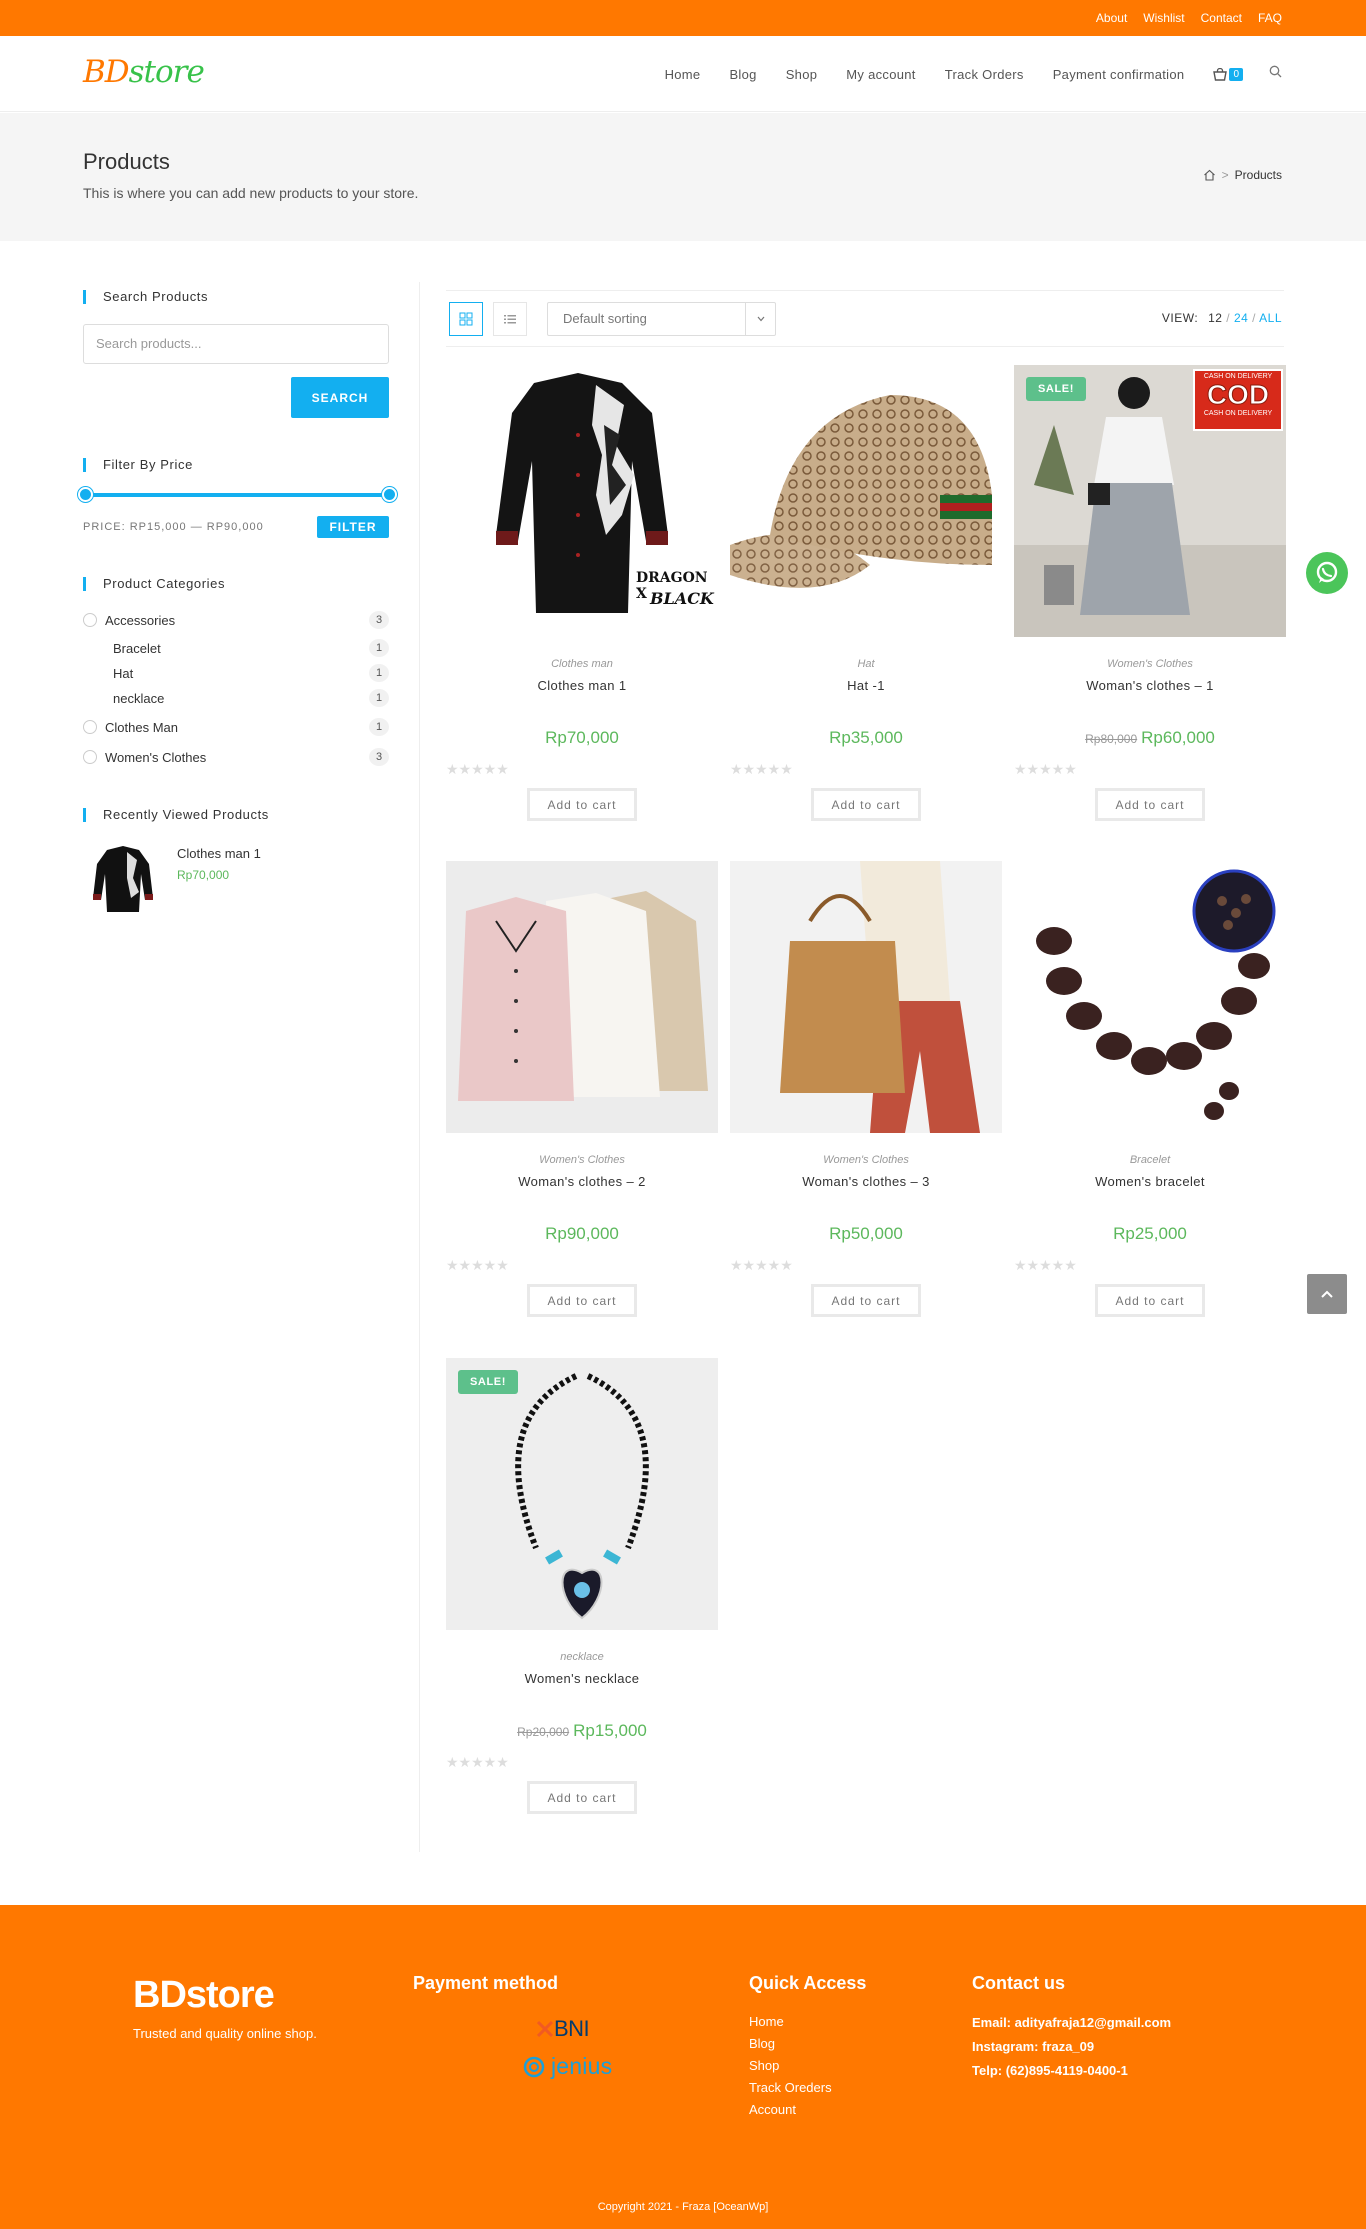 Image resolution: width=1366 pixels, height=2229 pixels. Describe the element at coordinates (582, 1181) in the screenshot. I see `product-name: Woman's clothes – 2` at that location.